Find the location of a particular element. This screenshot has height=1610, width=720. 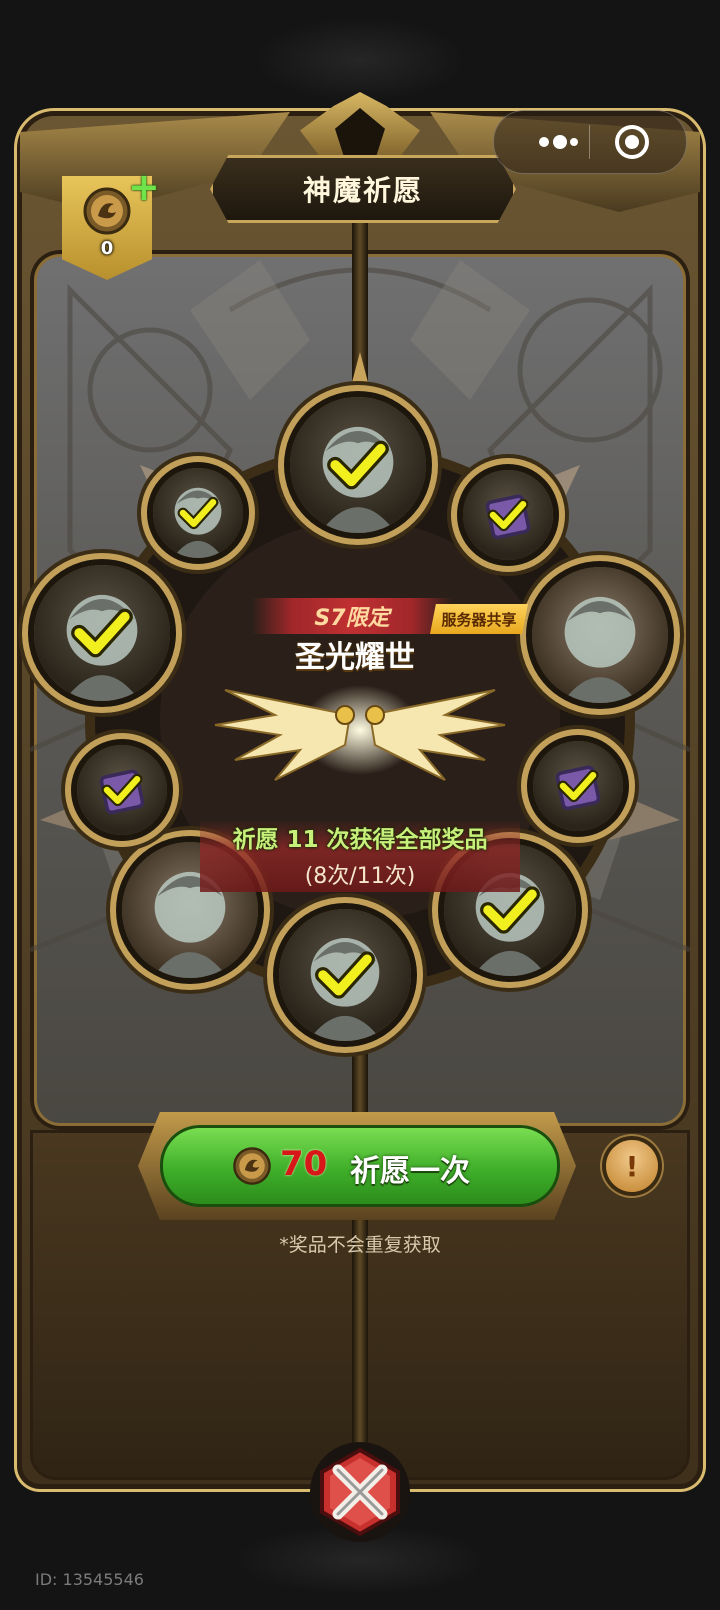

limited-label: S7限定 is located at coordinates (352, 618).